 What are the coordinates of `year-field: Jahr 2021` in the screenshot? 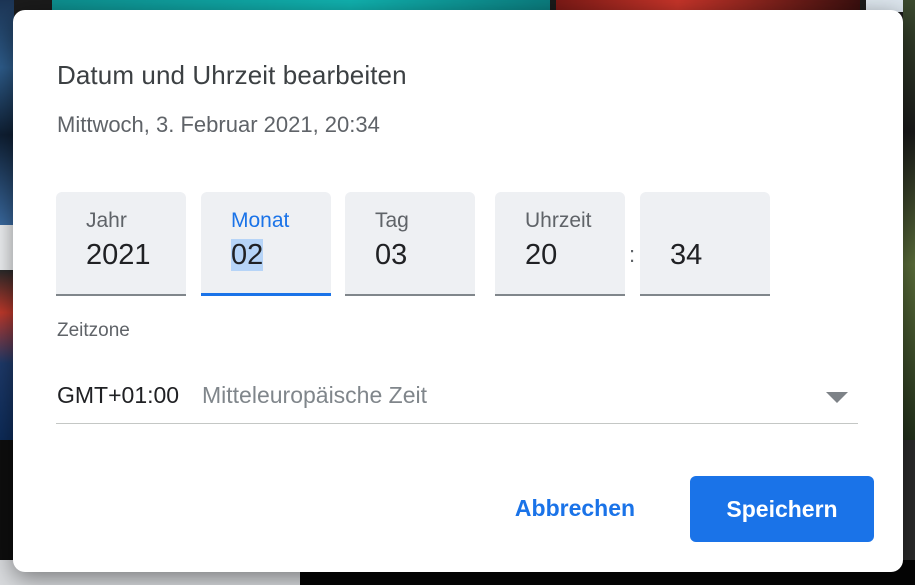 It's located at (121, 244).